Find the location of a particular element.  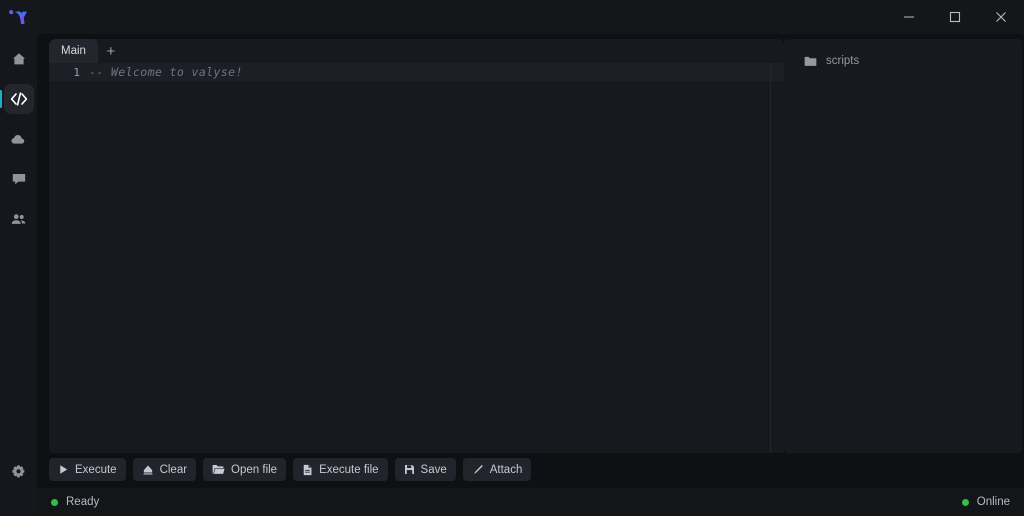

open-file-button-label: Open file is located at coordinates (254, 469).